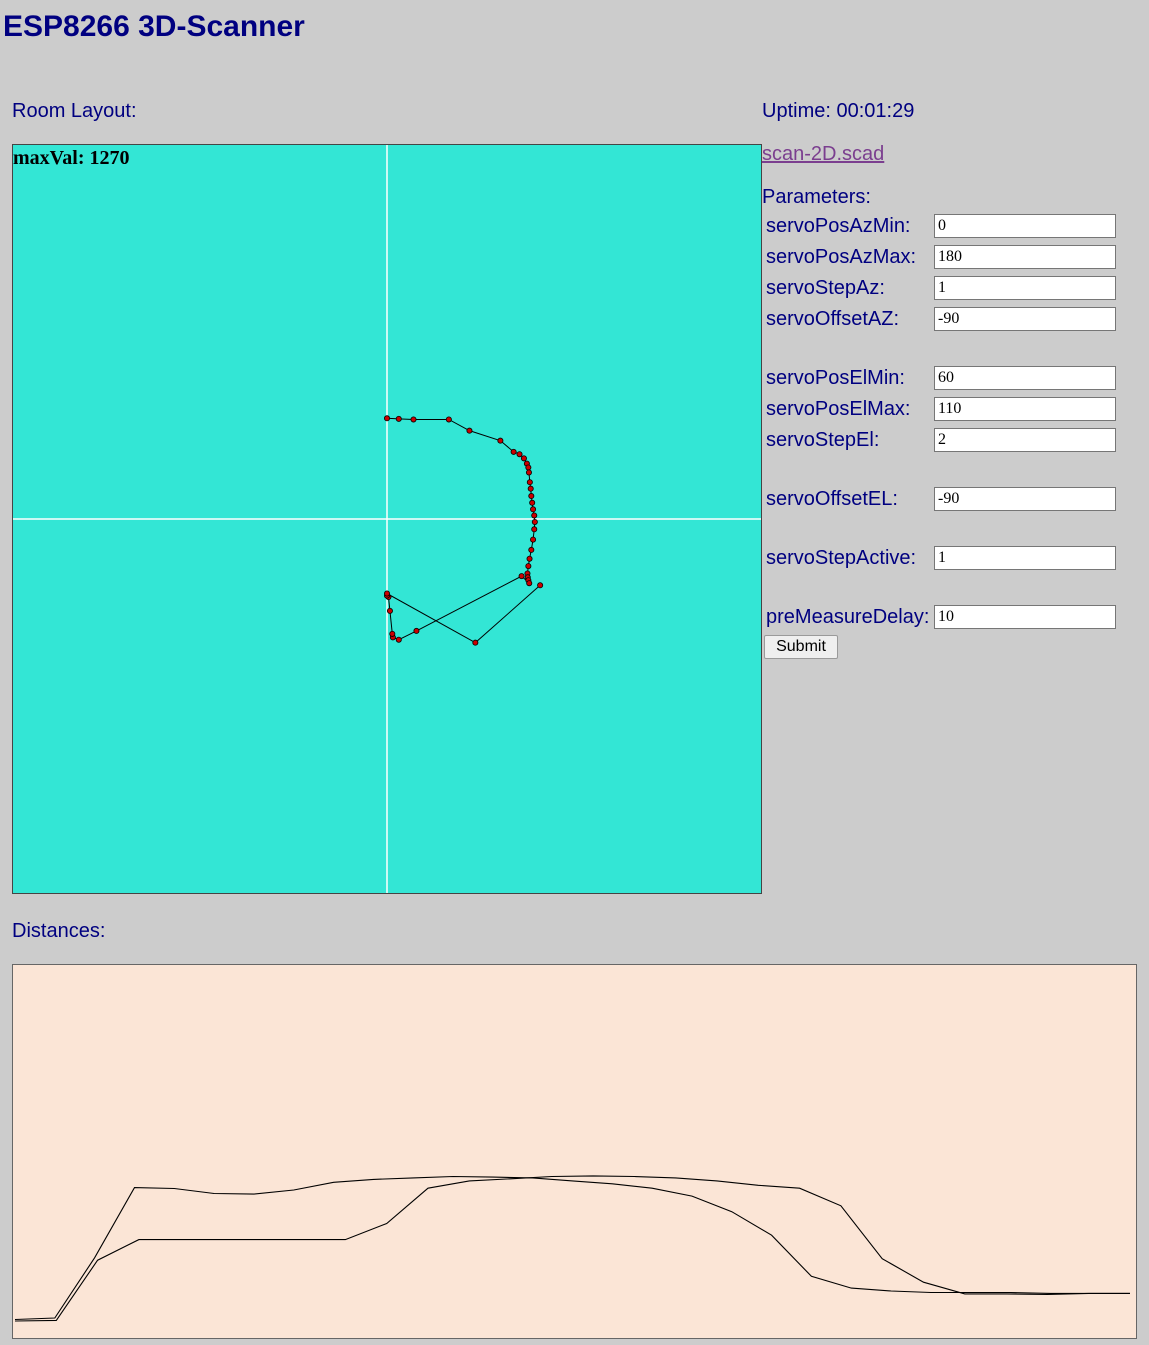 Image resolution: width=1149 pixels, height=1345 pixels. I want to click on max-value-label: maxVal: 1270, so click(71, 158).